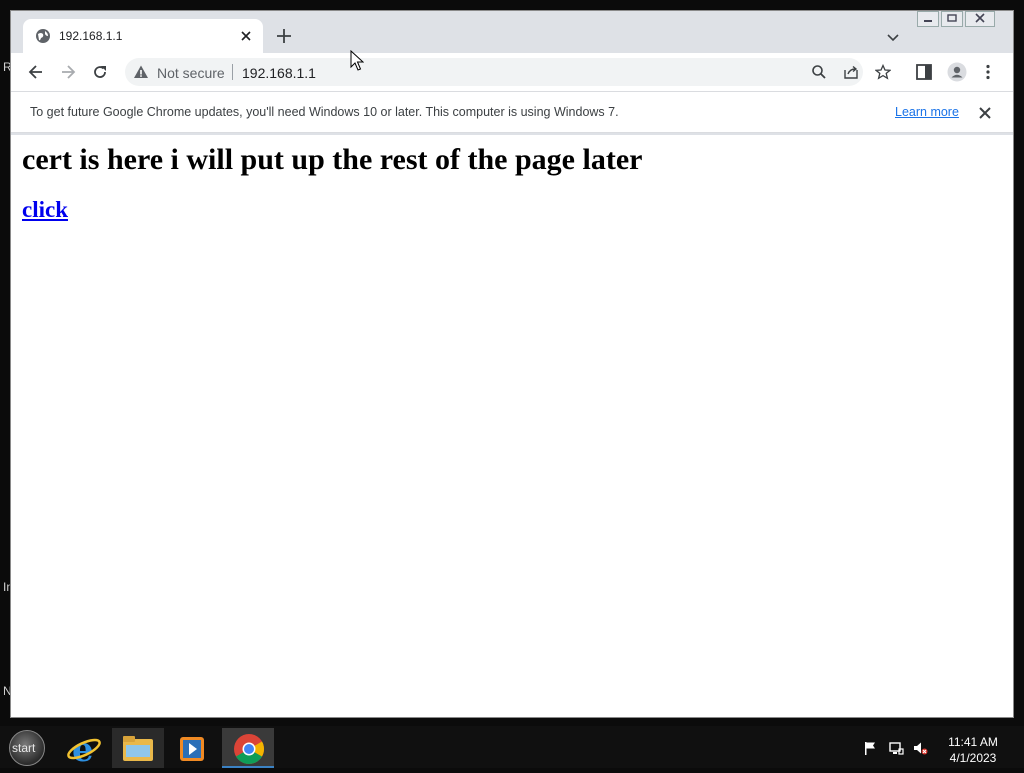 The width and height of the screenshot is (1024, 773). I want to click on side-panel-icon, so click(924, 72).